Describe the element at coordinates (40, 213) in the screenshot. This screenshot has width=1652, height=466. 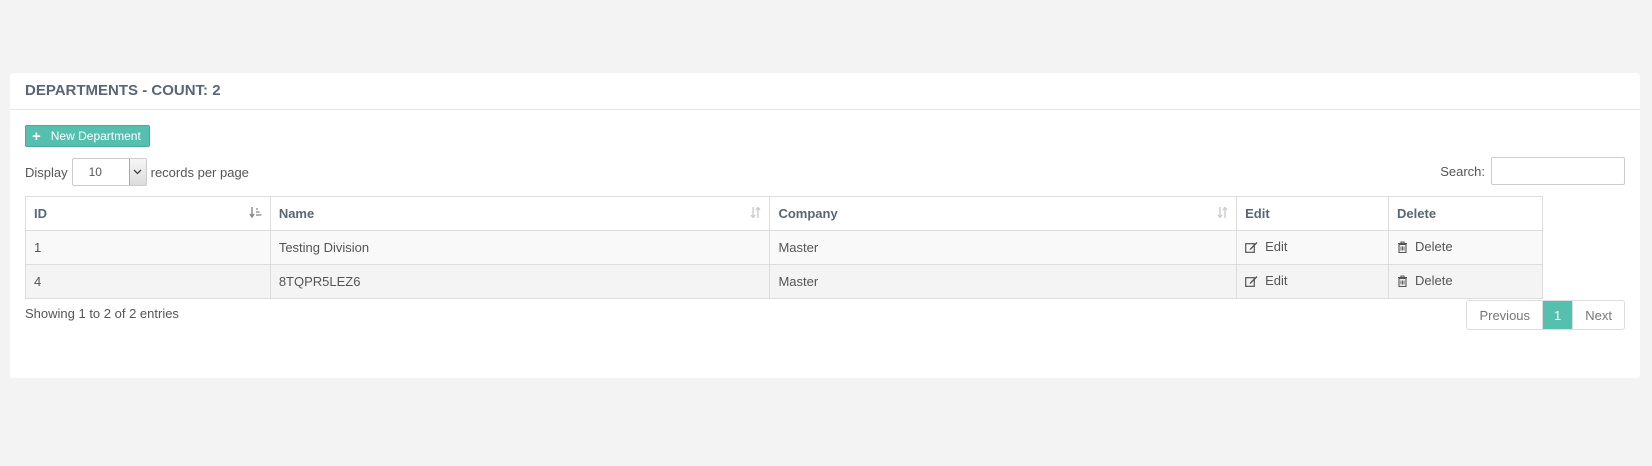
I see `column-header-id-label: ID` at that location.